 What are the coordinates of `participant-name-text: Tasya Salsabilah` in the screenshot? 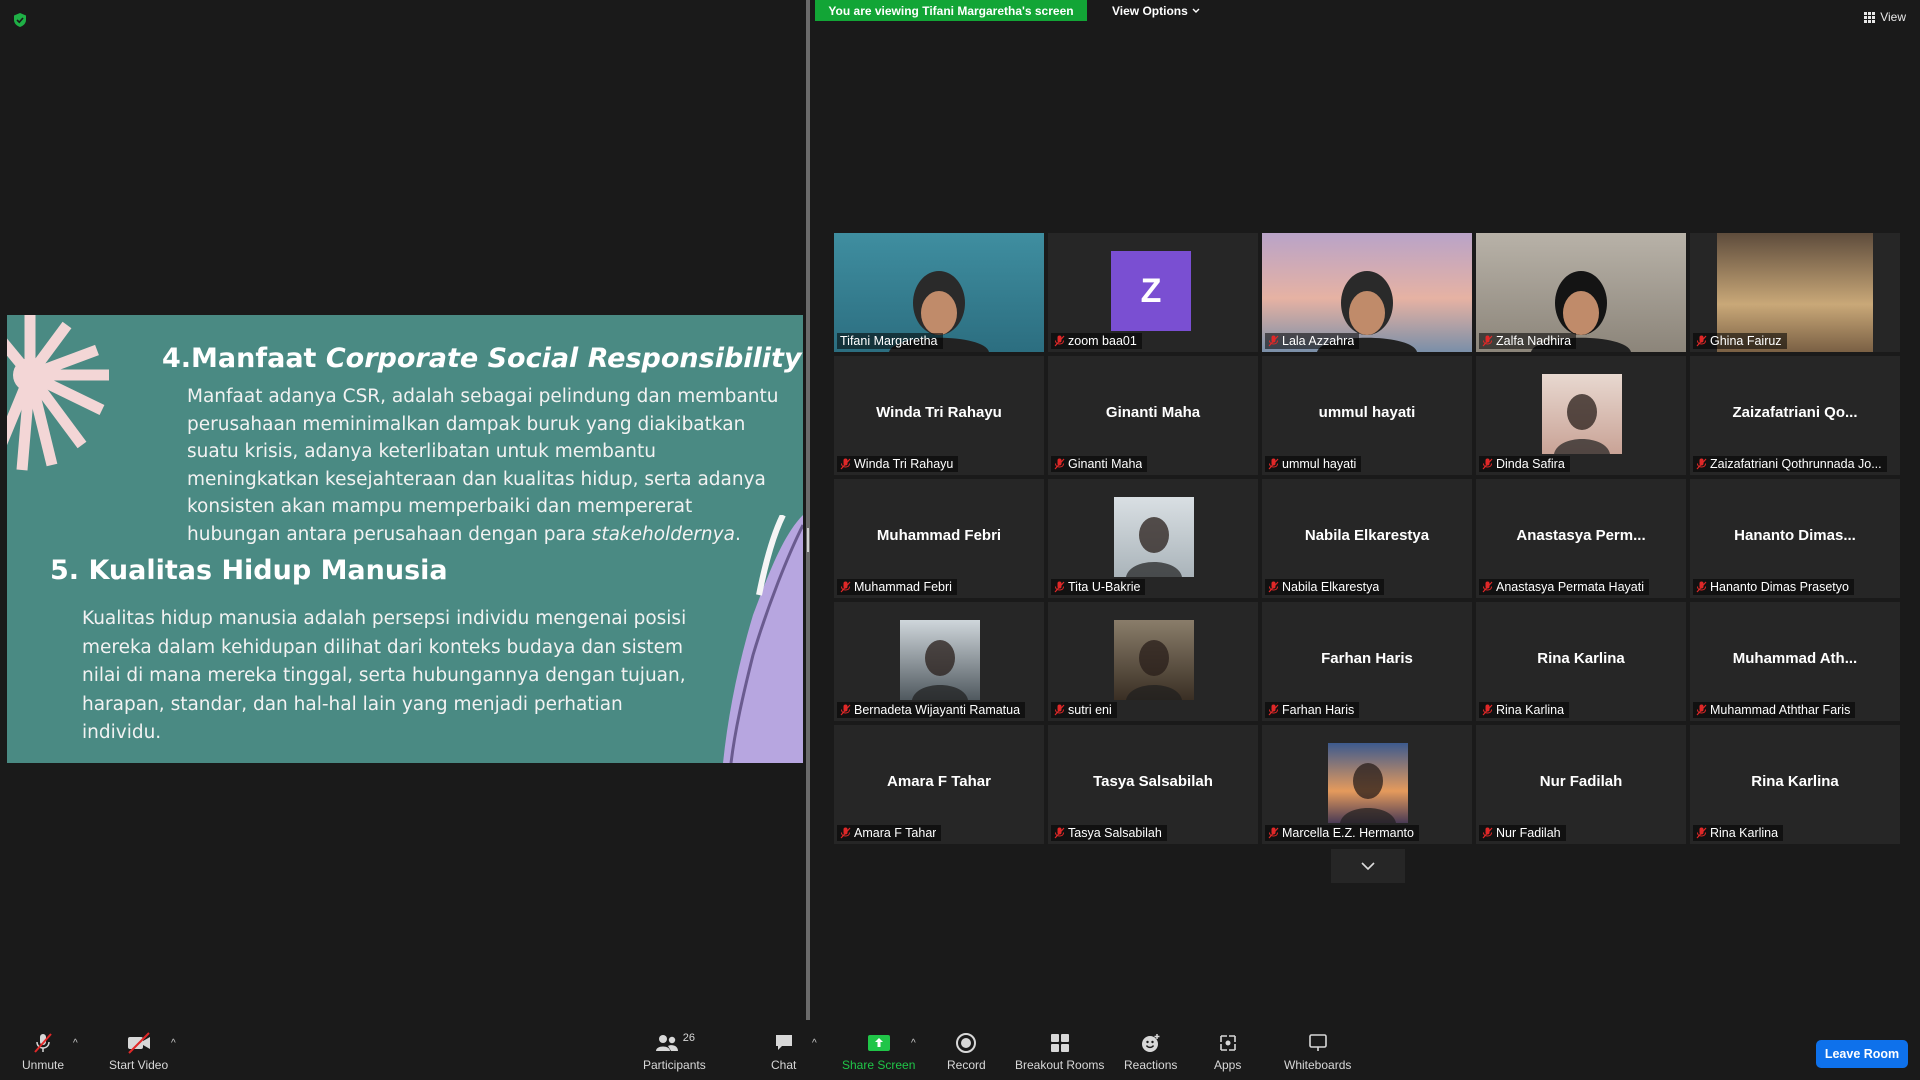 It's located at (1115, 833).